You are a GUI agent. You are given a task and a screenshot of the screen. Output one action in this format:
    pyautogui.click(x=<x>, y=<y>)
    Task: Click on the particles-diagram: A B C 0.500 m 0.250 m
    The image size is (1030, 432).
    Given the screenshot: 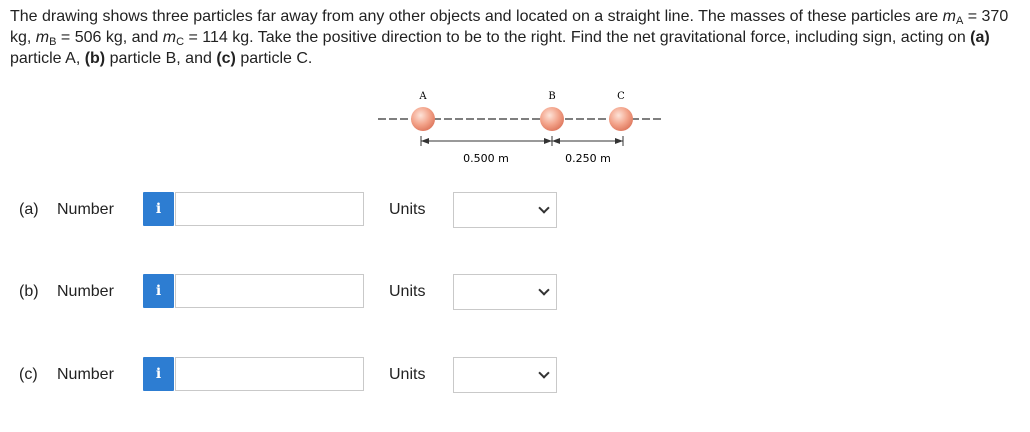 What is the action you would take?
    pyautogui.click(x=520, y=128)
    